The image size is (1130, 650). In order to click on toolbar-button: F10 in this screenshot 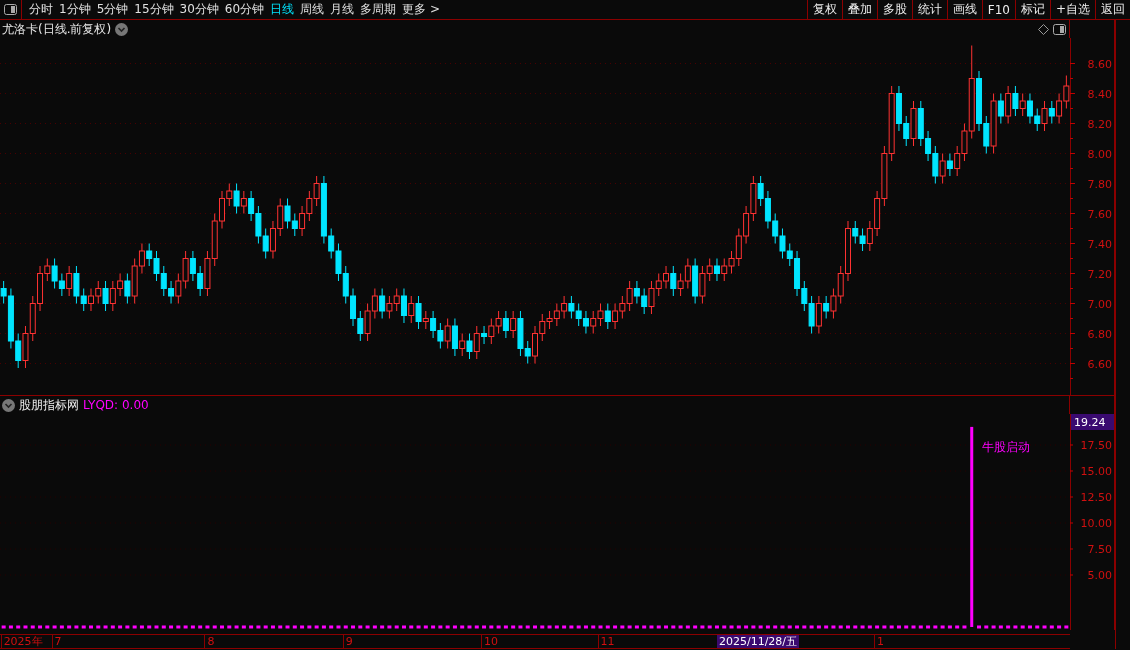, I will do `click(998, 9)`.